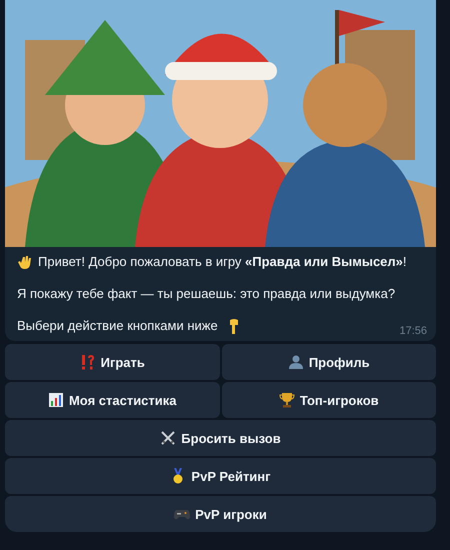  Describe the element at coordinates (206, 294) in the screenshot. I see `message-text: Я покажу тебе факт — ты решаешь: это правда или выдумка?` at that location.